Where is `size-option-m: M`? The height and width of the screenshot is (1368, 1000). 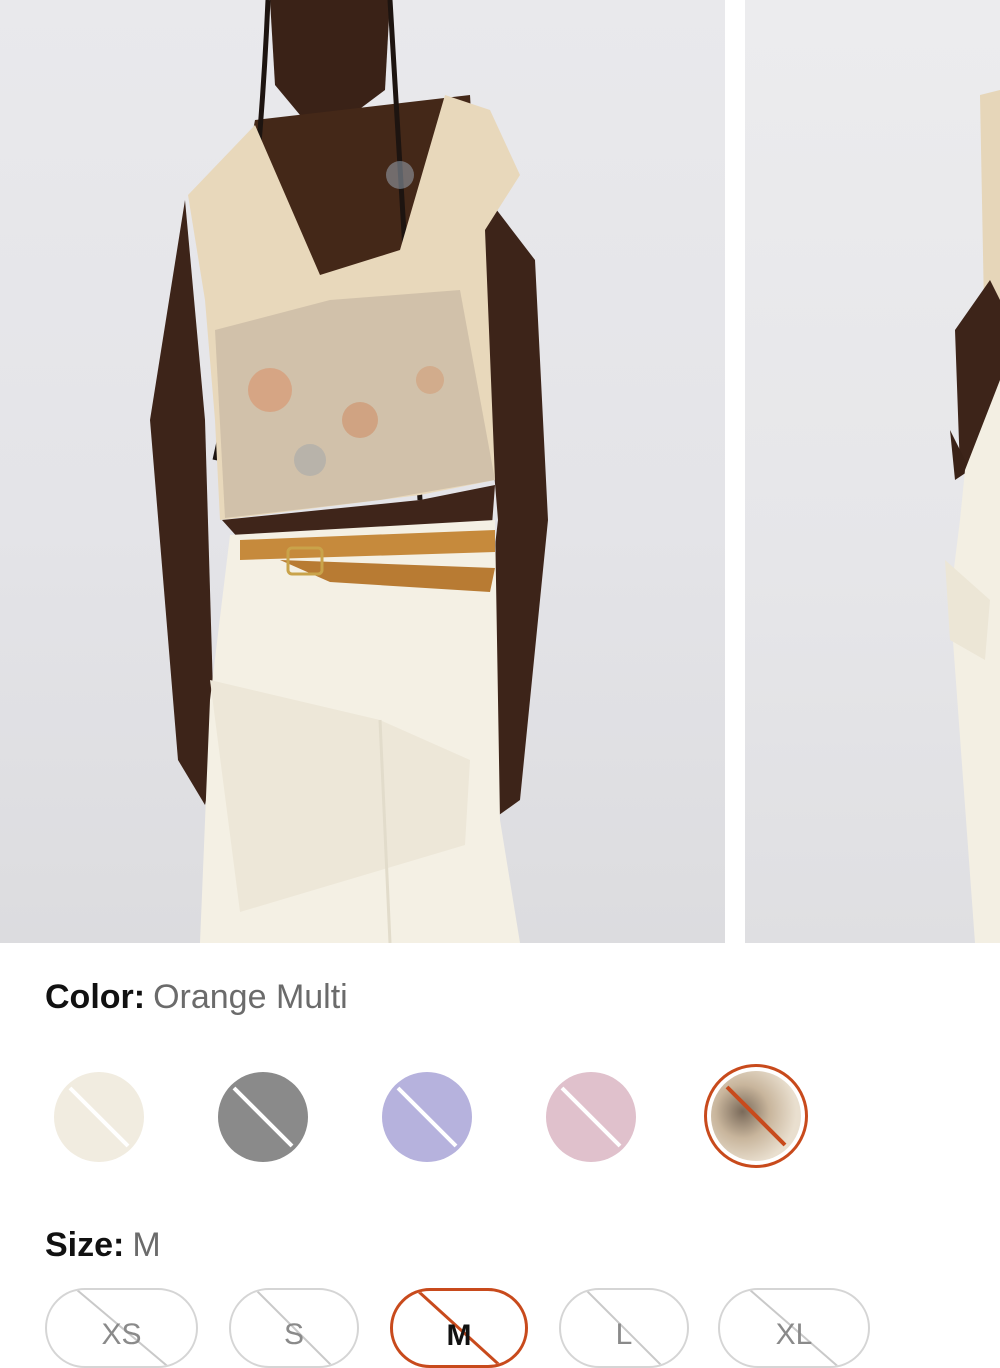 size-option-m: M is located at coordinates (459, 1328).